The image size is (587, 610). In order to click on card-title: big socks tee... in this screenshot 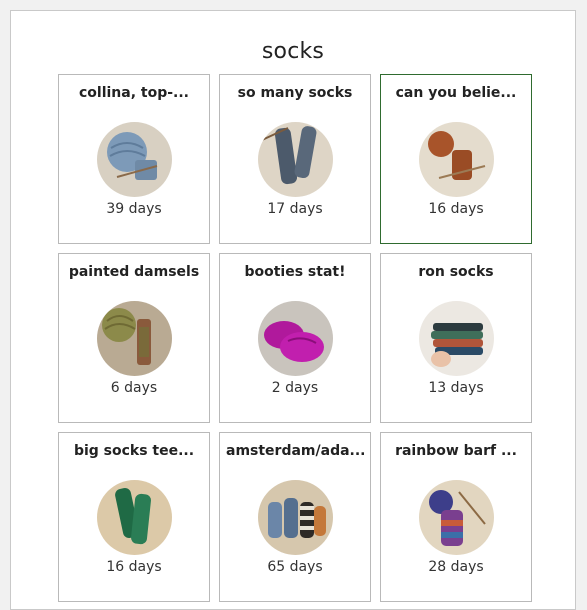, I will do `click(134, 451)`.